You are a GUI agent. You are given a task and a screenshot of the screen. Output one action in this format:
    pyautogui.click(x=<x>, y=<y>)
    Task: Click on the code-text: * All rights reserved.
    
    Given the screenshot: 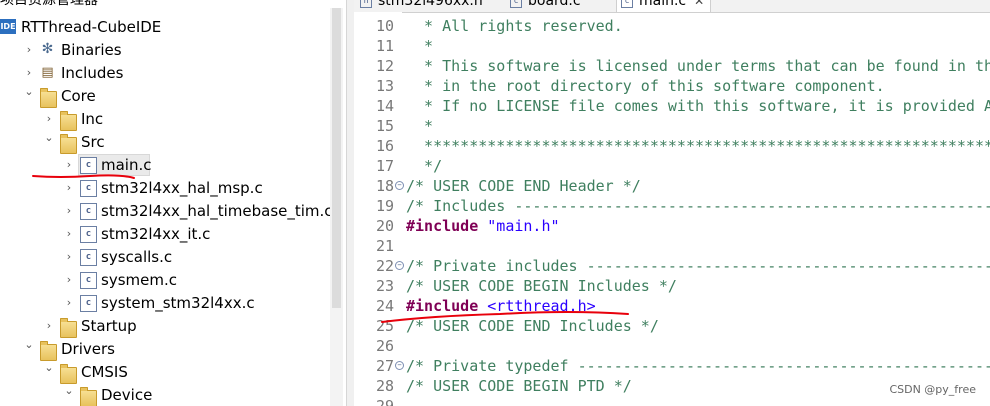 What is the action you would take?
    pyautogui.click(x=514, y=26)
    